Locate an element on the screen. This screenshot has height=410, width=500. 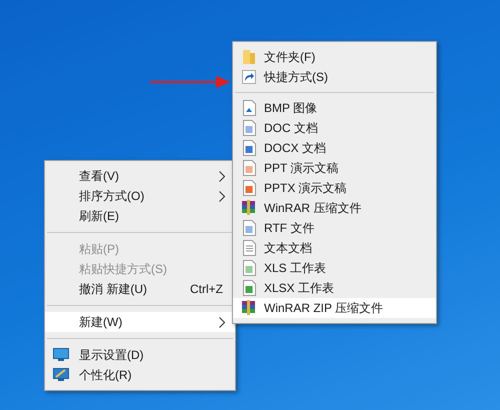
menu-item: WinRAR ZIP 压缩文件 is located at coordinates (334, 308).